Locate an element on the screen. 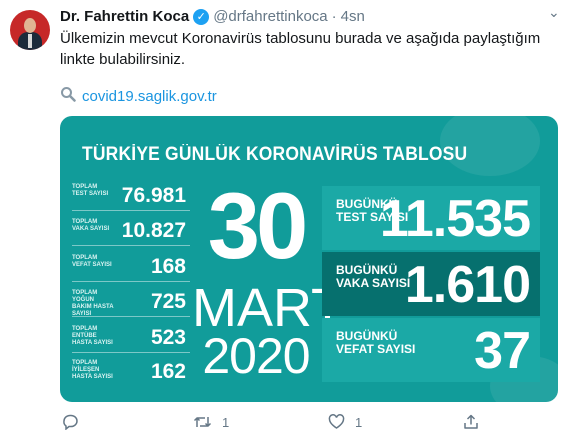 The height and width of the screenshot is (438, 582). like-icon is located at coordinates (336, 421).